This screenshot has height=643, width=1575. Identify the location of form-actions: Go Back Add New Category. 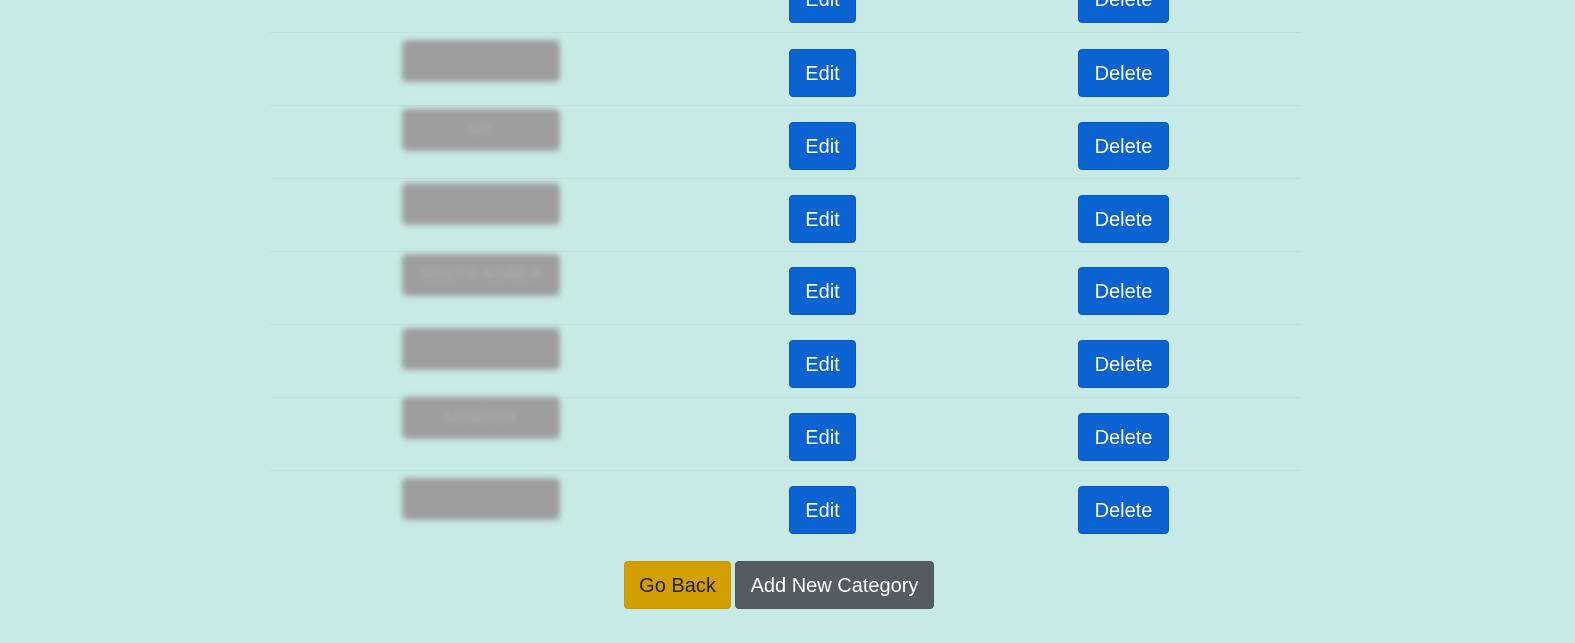
(779, 585).